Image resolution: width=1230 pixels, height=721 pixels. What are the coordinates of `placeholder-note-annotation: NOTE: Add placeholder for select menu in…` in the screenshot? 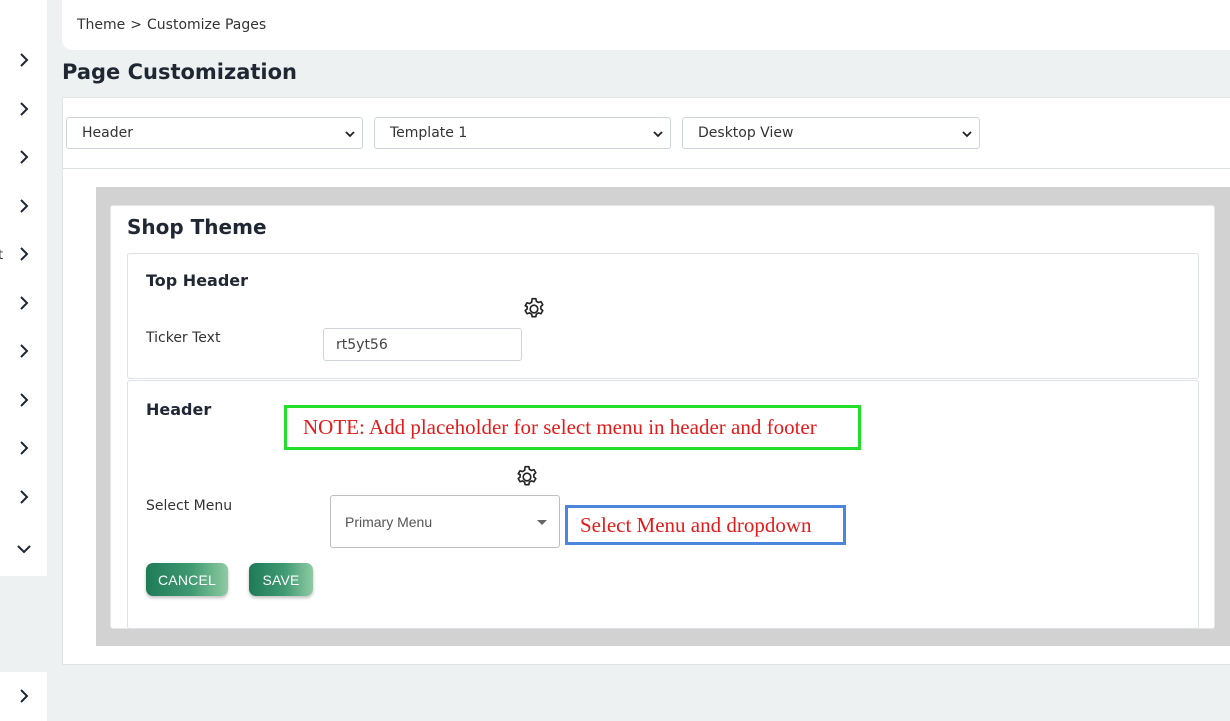 It's located at (572, 427).